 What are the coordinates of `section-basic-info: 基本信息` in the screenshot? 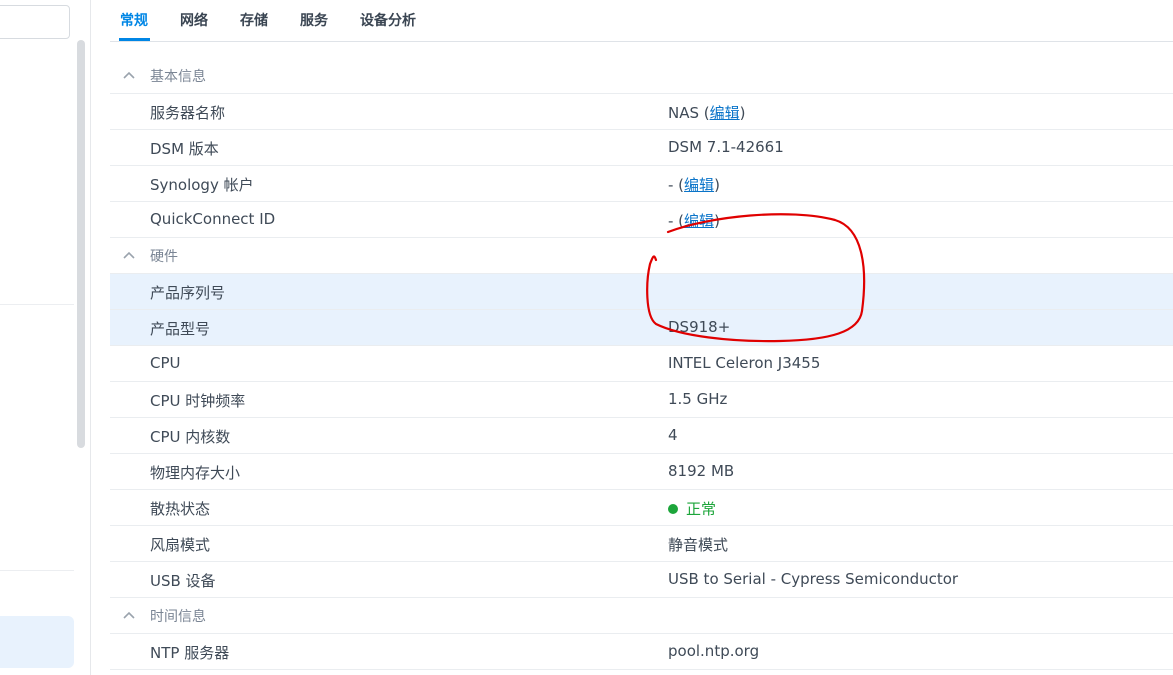 It's located at (641, 76).